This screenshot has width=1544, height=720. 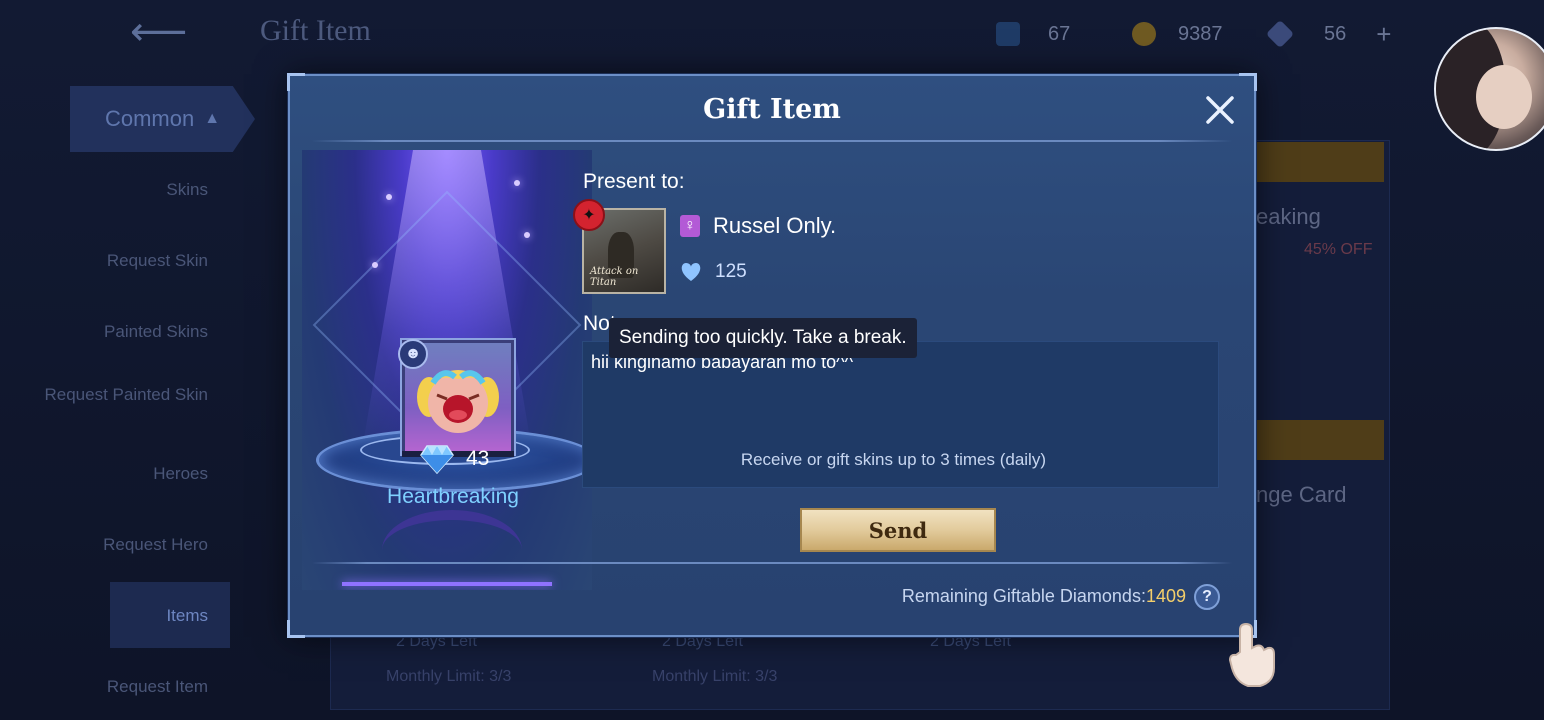 I want to click on toast-message: Sending too quickly. Take a break., so click(x=763, y=338).